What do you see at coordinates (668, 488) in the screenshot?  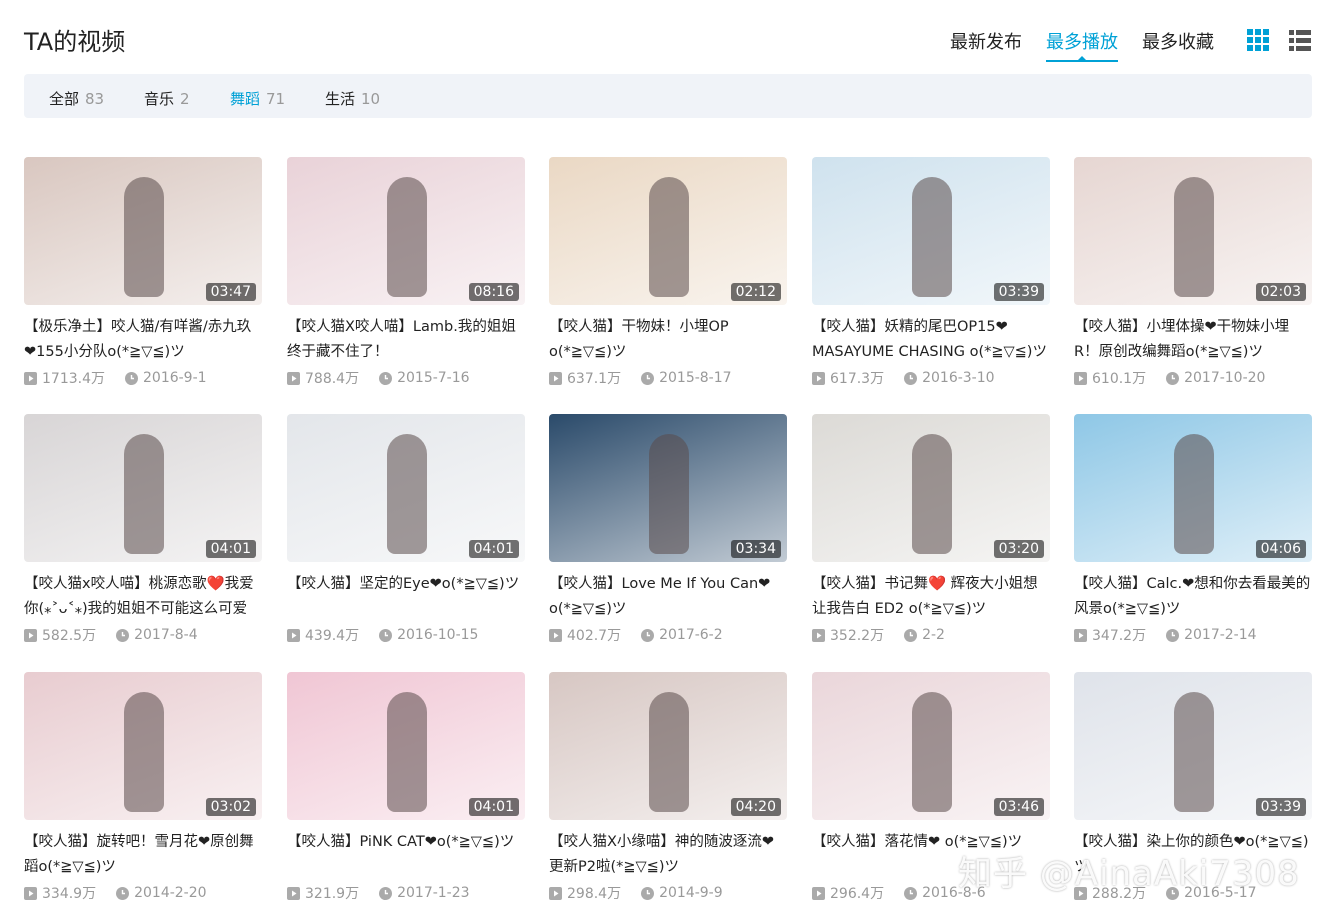 I see `video-thumbnail: 03:34` at bounding box center [668, 488].